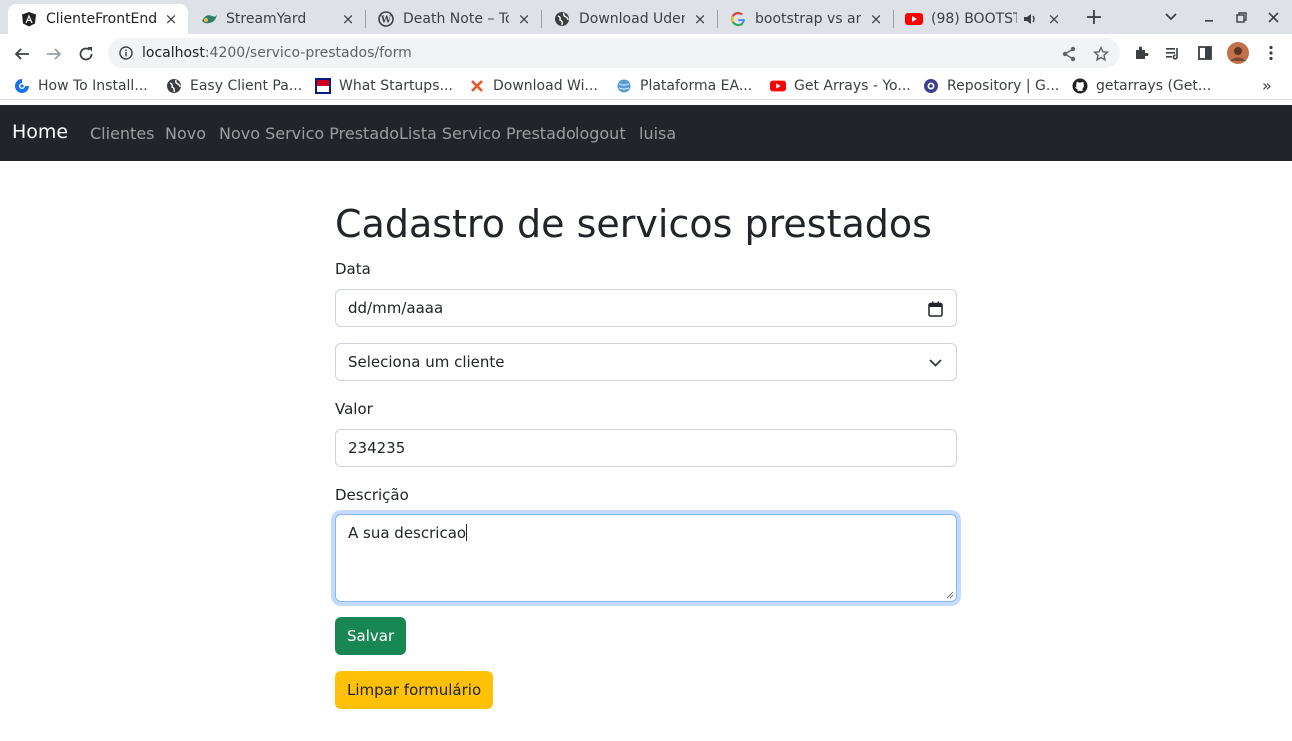  What do you see at coordinates (935, 363) in the screenshot?
I see `chevron-down-icon` at bounding box center [935, 363].